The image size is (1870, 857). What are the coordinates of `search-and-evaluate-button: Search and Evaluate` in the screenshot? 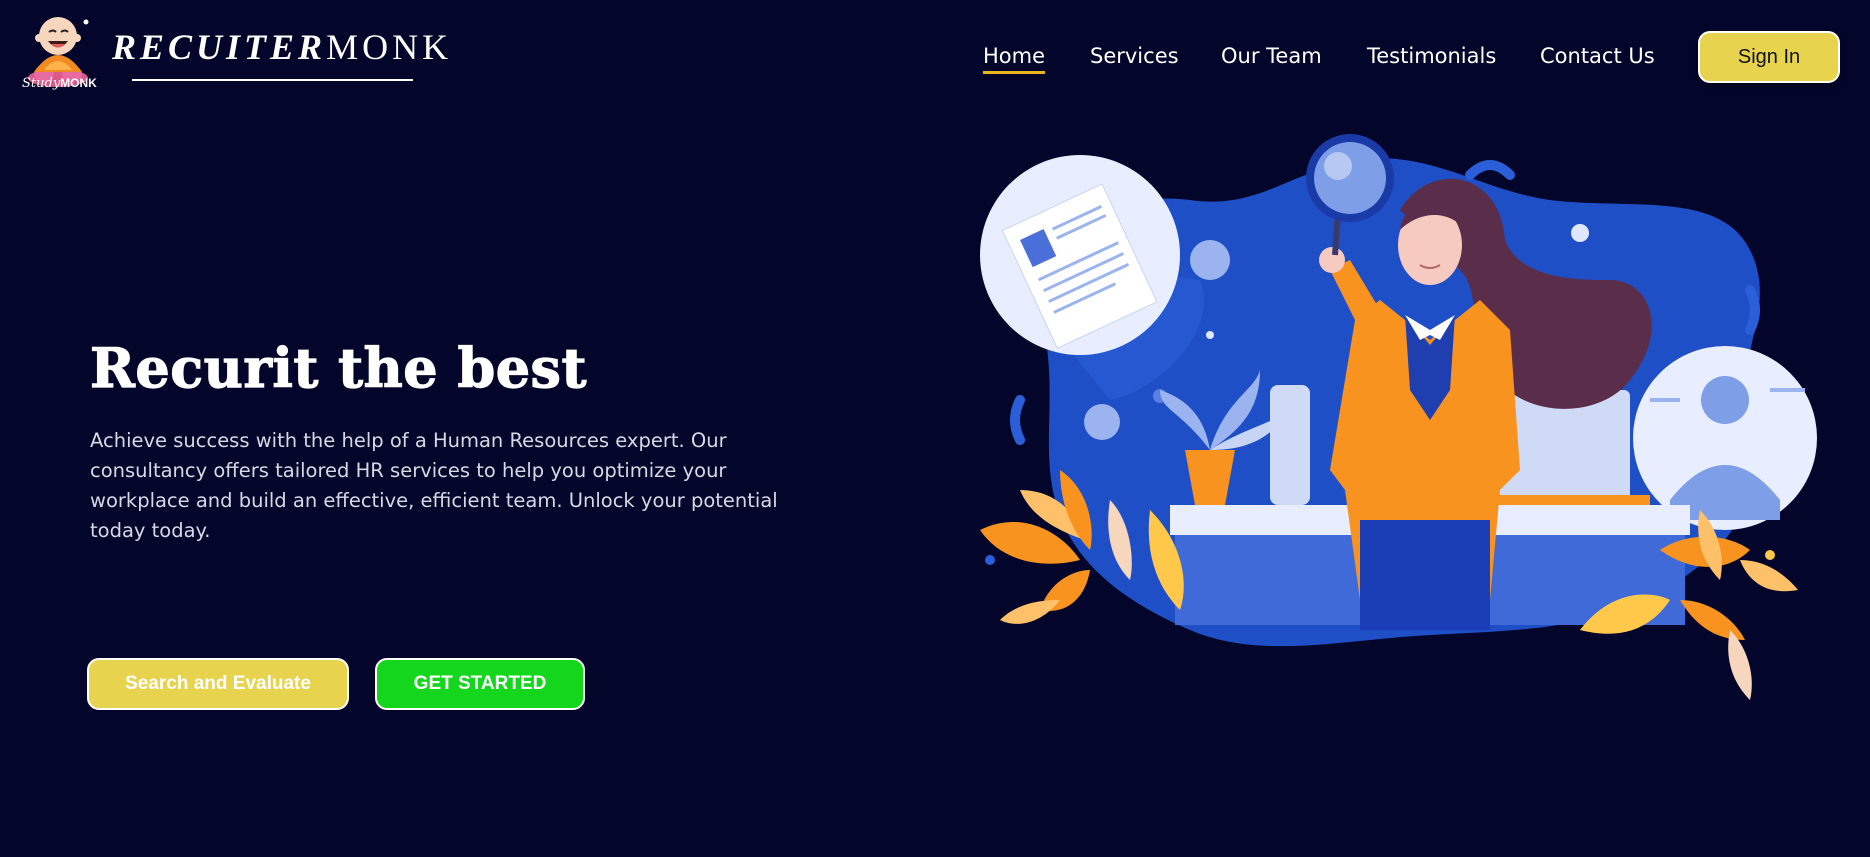 It's located at (218, 684).